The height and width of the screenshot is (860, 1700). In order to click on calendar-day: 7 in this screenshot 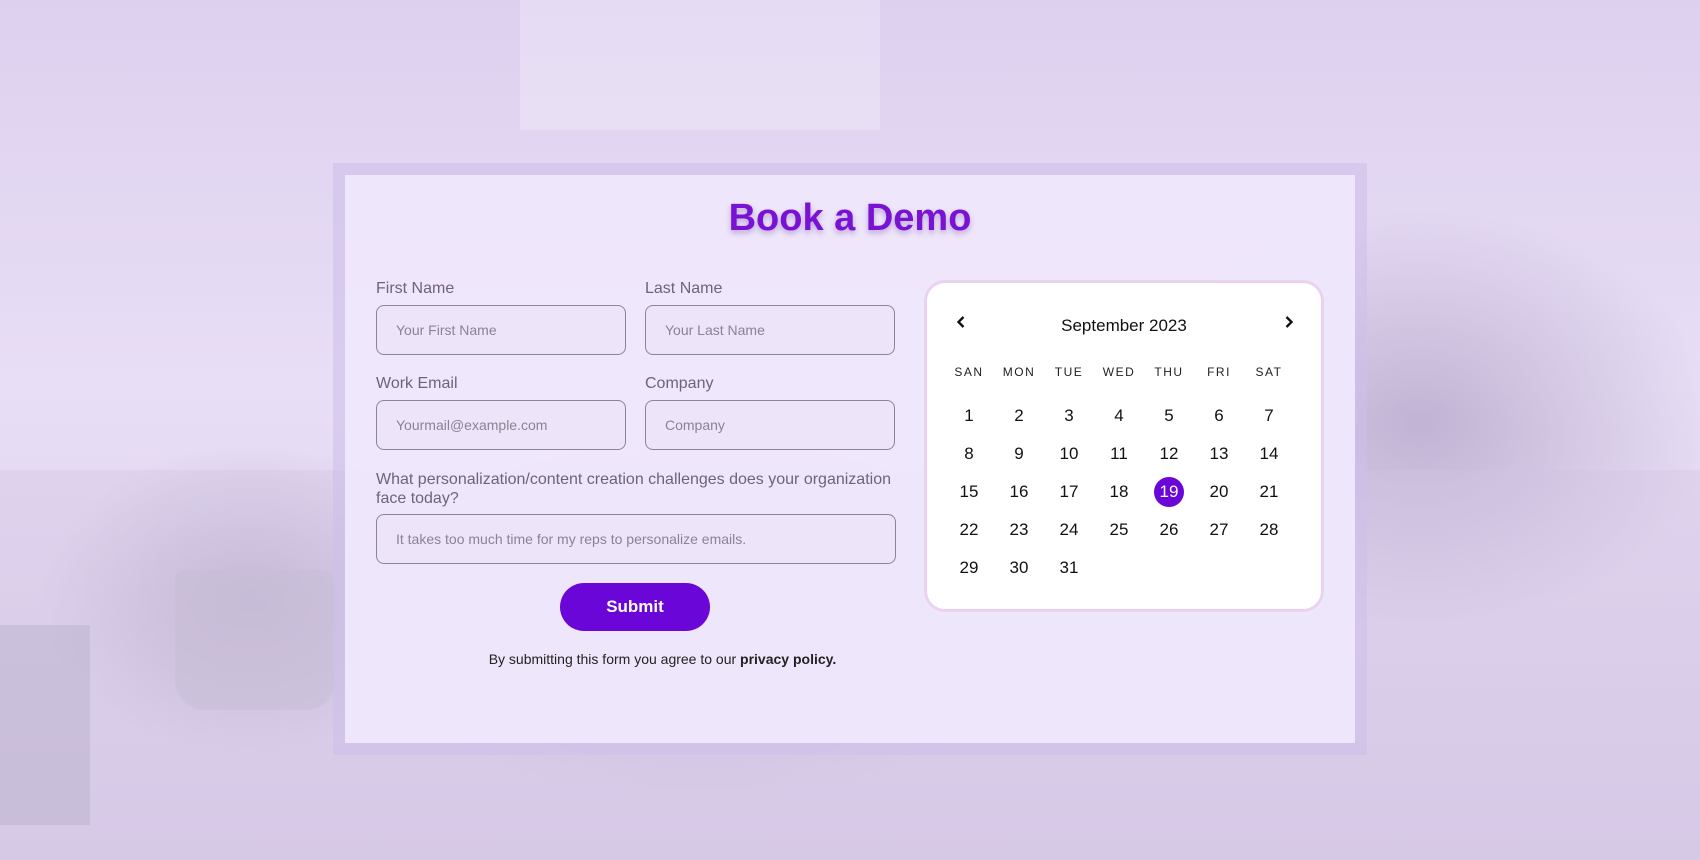, I will do `click(1269, 416)`.